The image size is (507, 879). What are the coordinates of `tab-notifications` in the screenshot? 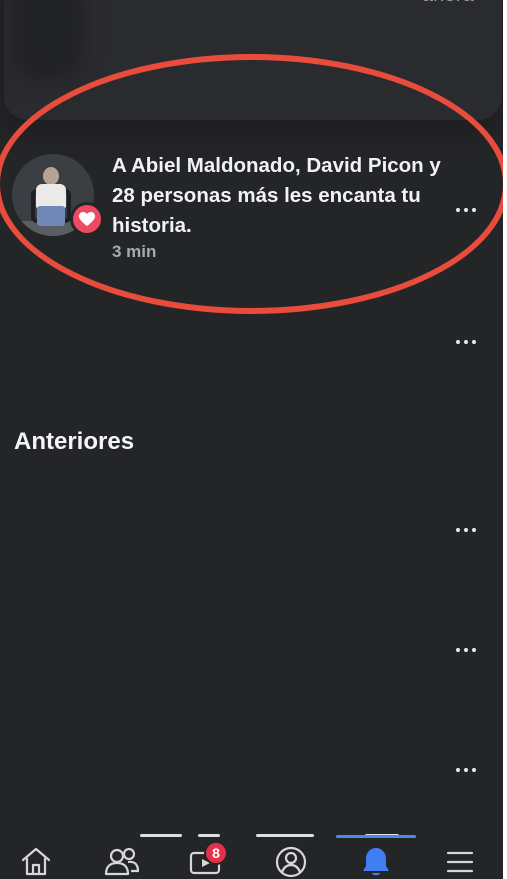 It's located at (376, 862).